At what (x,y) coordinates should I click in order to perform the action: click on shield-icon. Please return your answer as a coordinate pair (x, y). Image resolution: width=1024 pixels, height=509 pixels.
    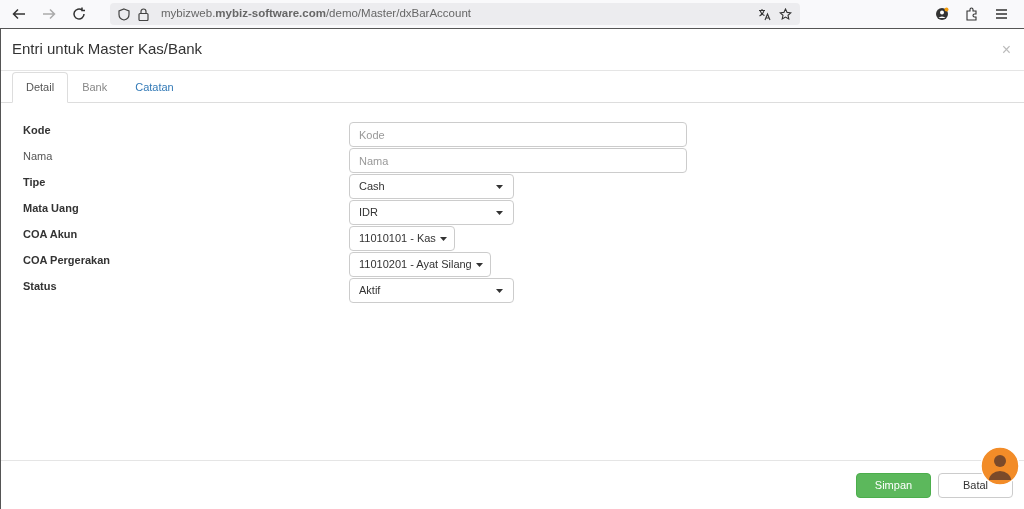
    Looking at the image, I should click on (124, 14).